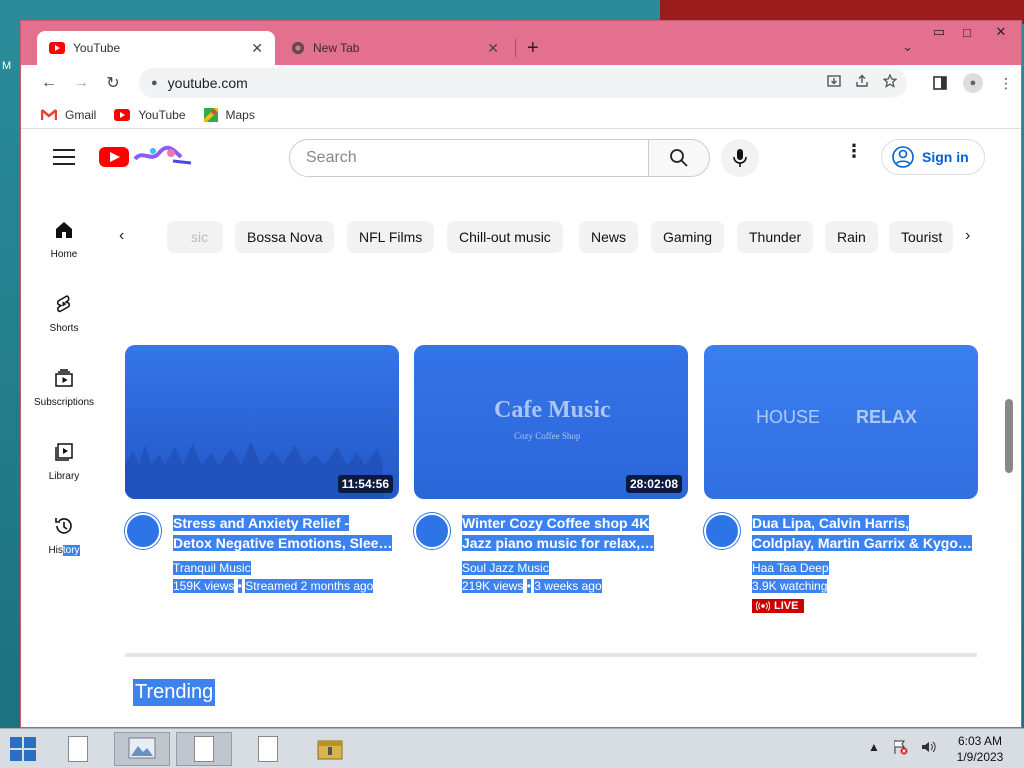 This screenshot has height=768, width=1024. Describe the element at coordinates (229, 114) in the screenshot. I see `bookmark-maps: Maps` at that location.